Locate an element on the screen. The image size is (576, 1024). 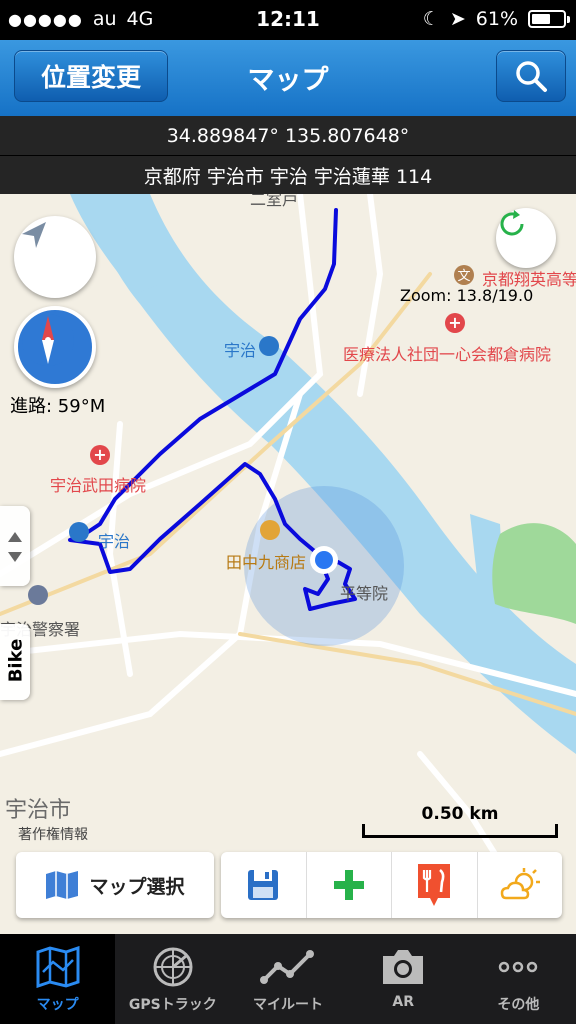
map-label: 田中九商店 is located at coordinates (266, 562).